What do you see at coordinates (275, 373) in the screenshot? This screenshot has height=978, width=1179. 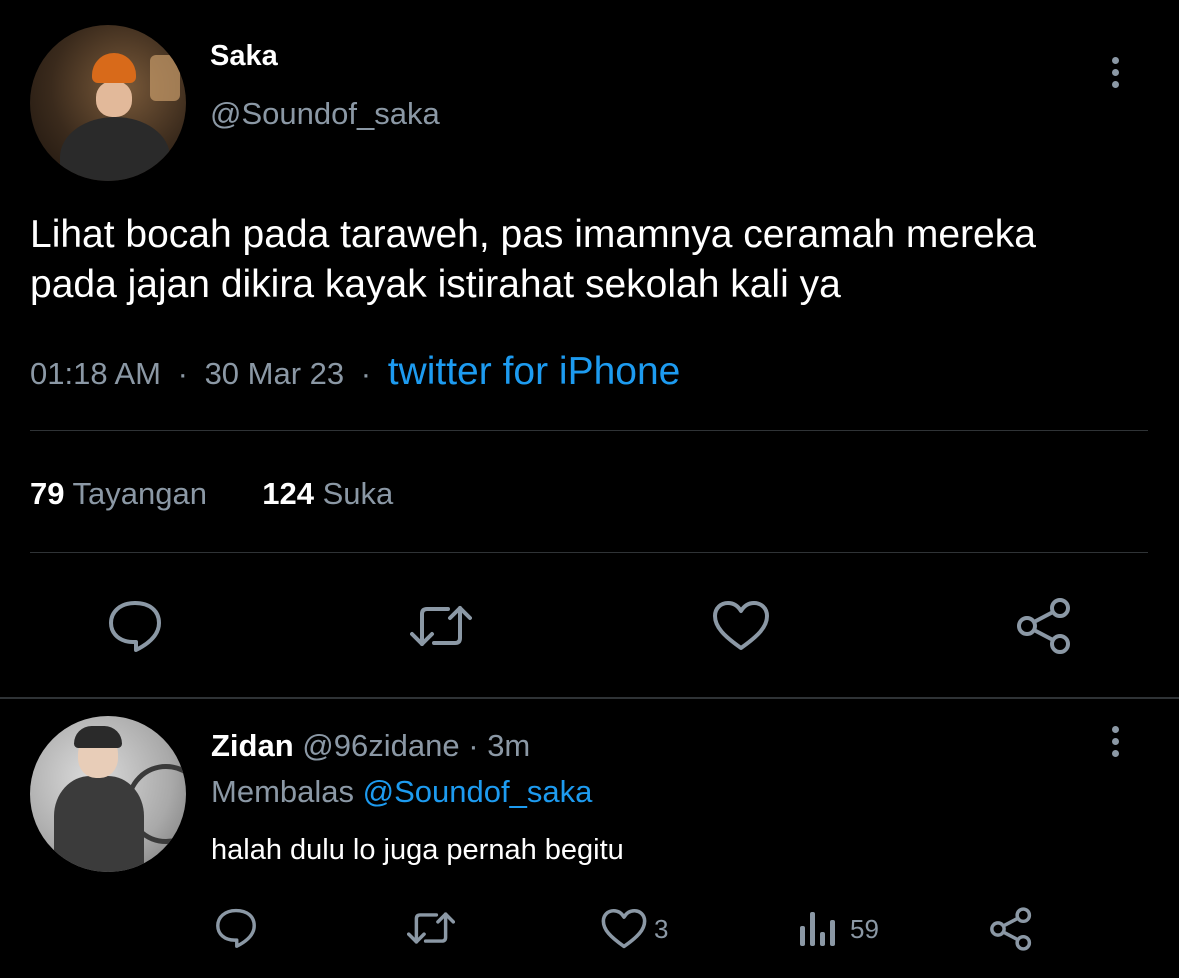 I see `tweet-date: 30 Mar 23` at bounding box center [275, 373].